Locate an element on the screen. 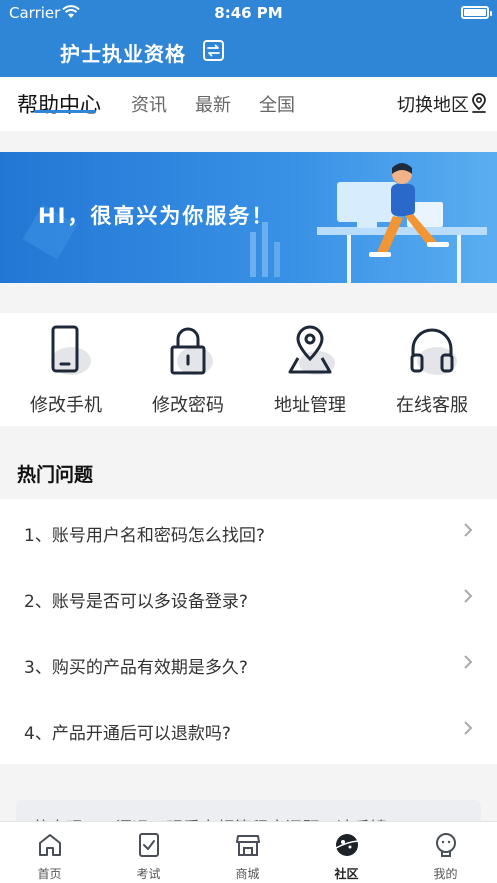 The height and width of the screenshot is (883, 497). clock: 8:46 PM is located at coordinates (248, 13).